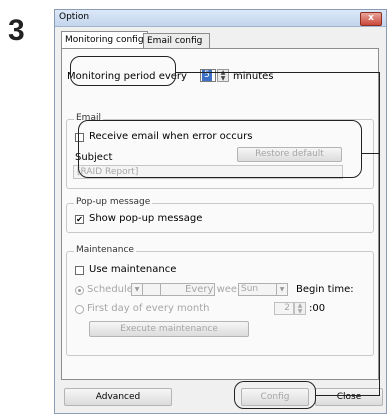  I want to click on schedule-label: Schedule, so click(110, 289).